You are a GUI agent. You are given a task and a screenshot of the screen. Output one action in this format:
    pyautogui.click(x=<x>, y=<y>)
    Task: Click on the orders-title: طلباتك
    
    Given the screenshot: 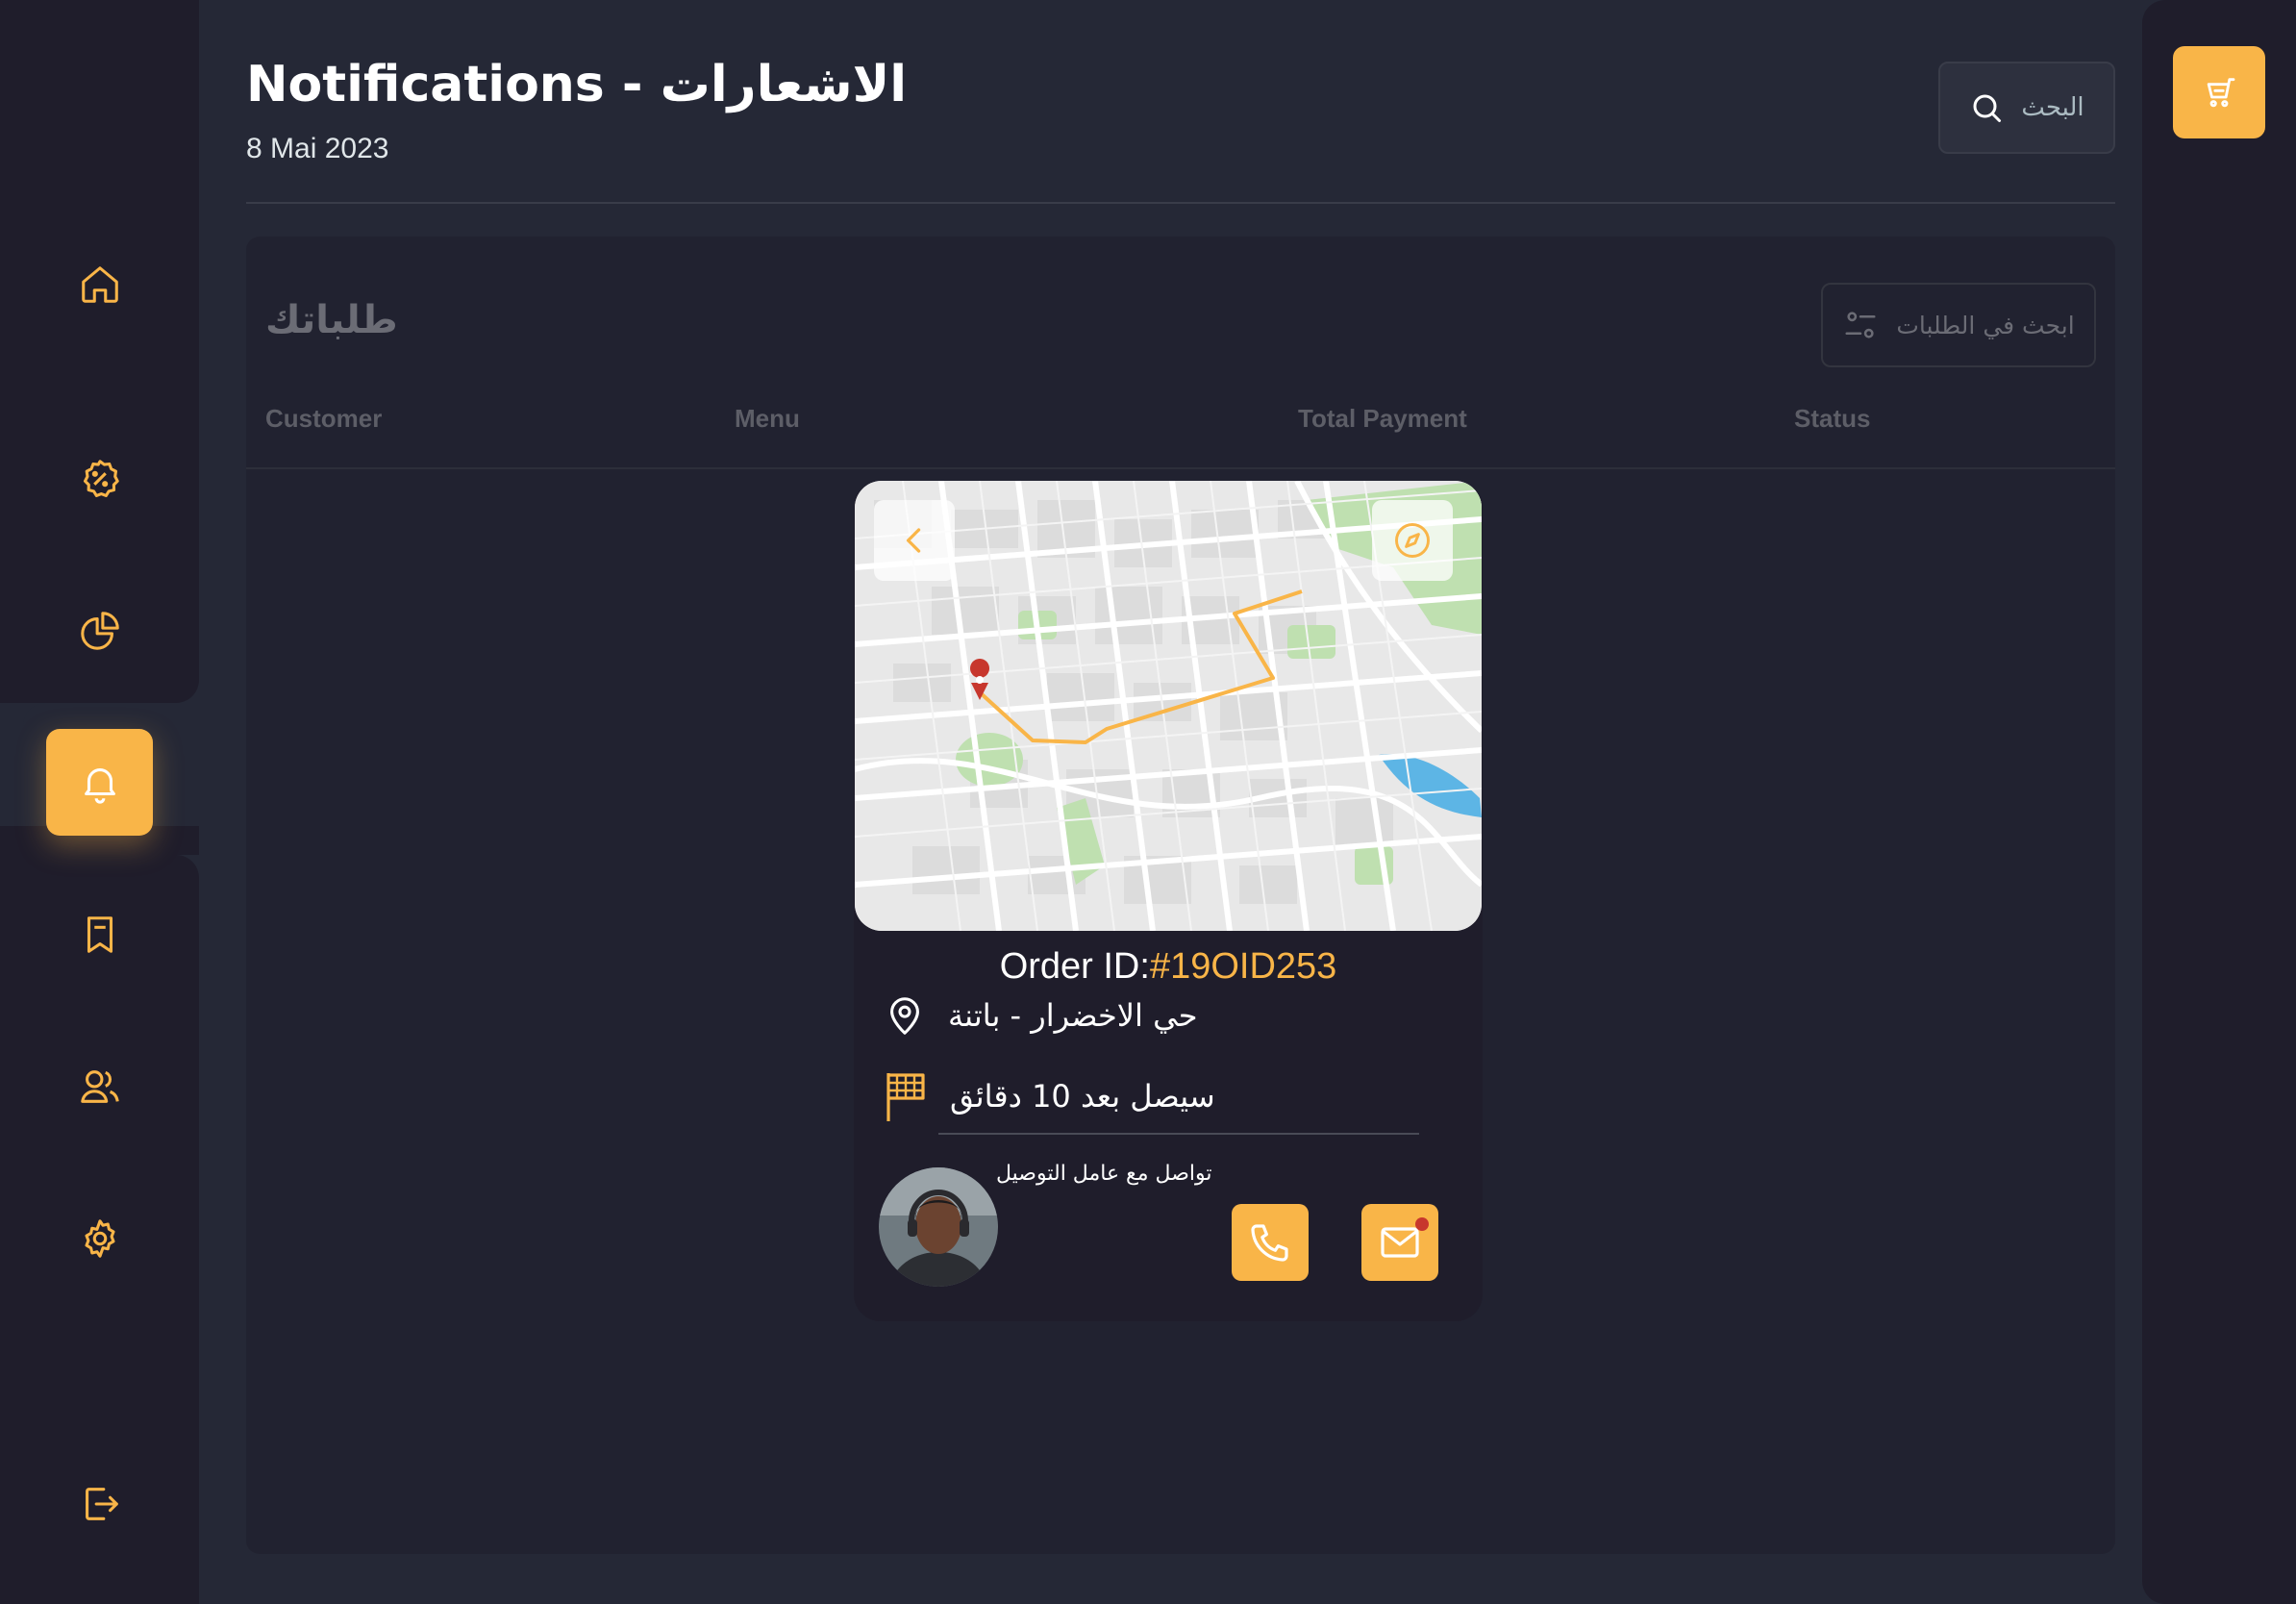 What is the action you would take?
    pyautogui.click(x=331, y=320)
    